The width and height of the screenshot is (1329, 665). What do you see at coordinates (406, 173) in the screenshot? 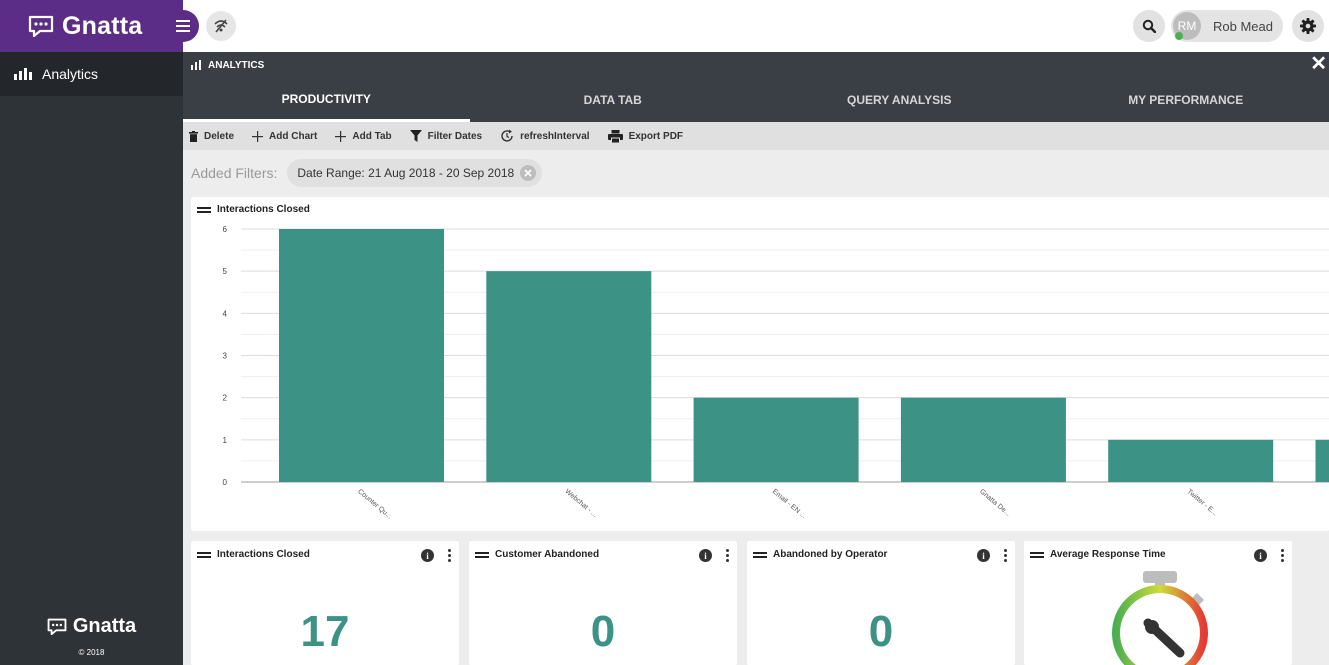
I see `filter-chip-label: Date Range: 21 Aug 2018 - 20 Sep 2018` at bounding box center [406, 173].